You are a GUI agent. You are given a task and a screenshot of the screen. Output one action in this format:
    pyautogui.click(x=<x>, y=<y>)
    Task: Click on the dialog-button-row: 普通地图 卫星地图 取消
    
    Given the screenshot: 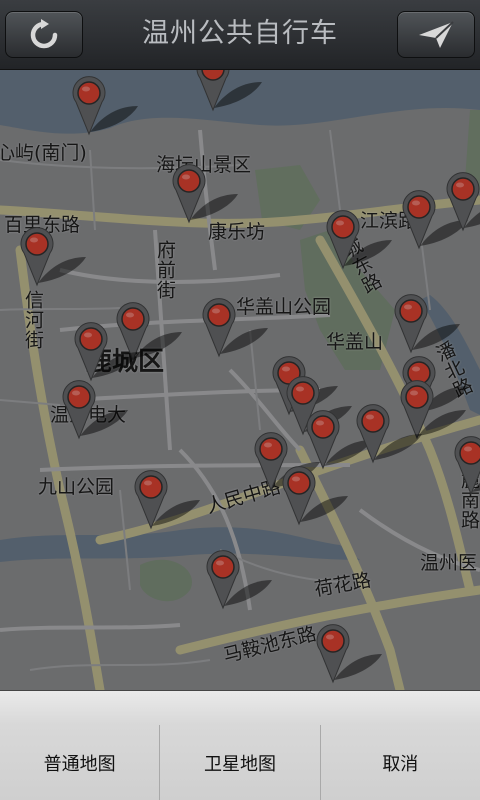 What is the action you would take?
    pyautogui.click(x=240, y=762)
    